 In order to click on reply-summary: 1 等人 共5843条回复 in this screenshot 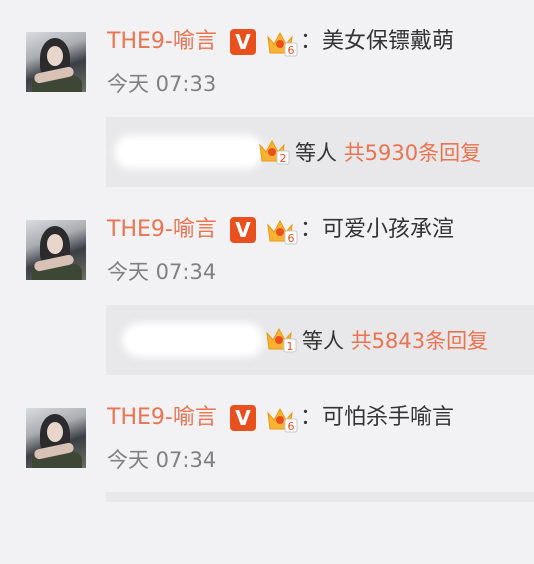, I will do `click(320, 340)`.